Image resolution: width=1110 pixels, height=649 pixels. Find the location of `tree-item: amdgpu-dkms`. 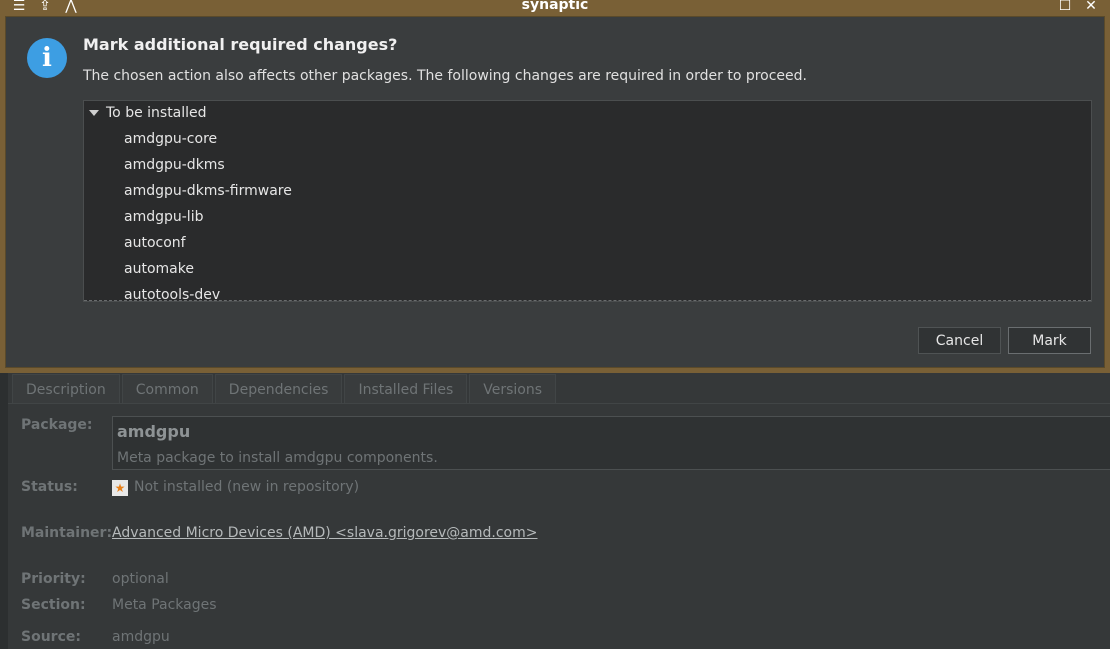

tree-item: amdgpu-dkms is located at coordinates (174, 165).